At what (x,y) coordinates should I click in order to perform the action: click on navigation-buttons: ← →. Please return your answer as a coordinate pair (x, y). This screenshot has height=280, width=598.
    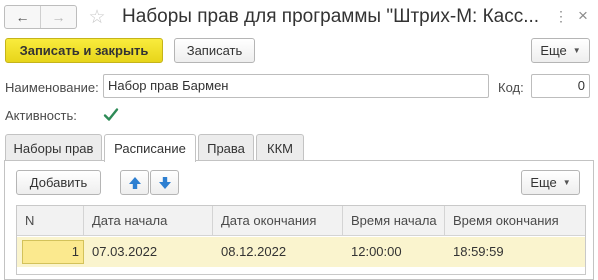
    Looking at the image, I should click on (40, 17).